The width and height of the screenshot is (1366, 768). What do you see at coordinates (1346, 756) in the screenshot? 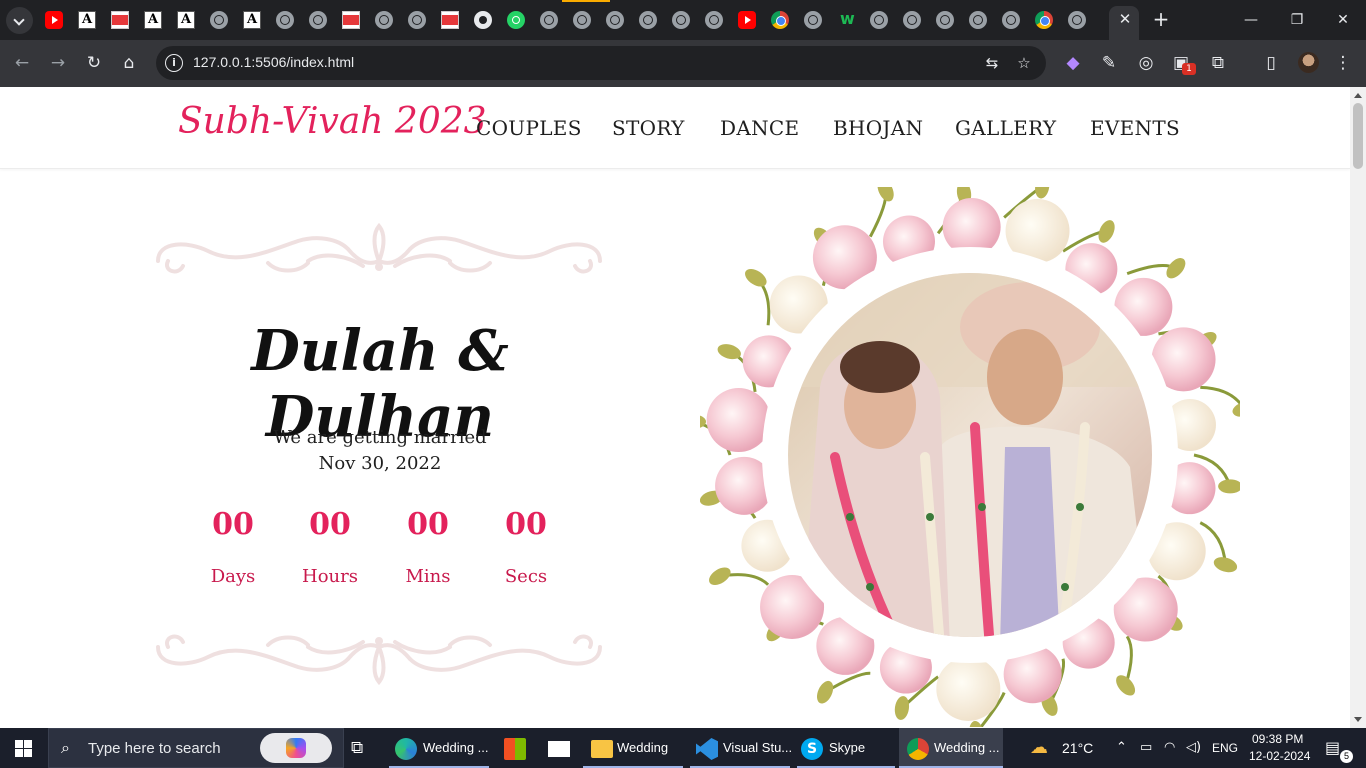
I see `notification-count: 5` at bounding box center [1346, 756].